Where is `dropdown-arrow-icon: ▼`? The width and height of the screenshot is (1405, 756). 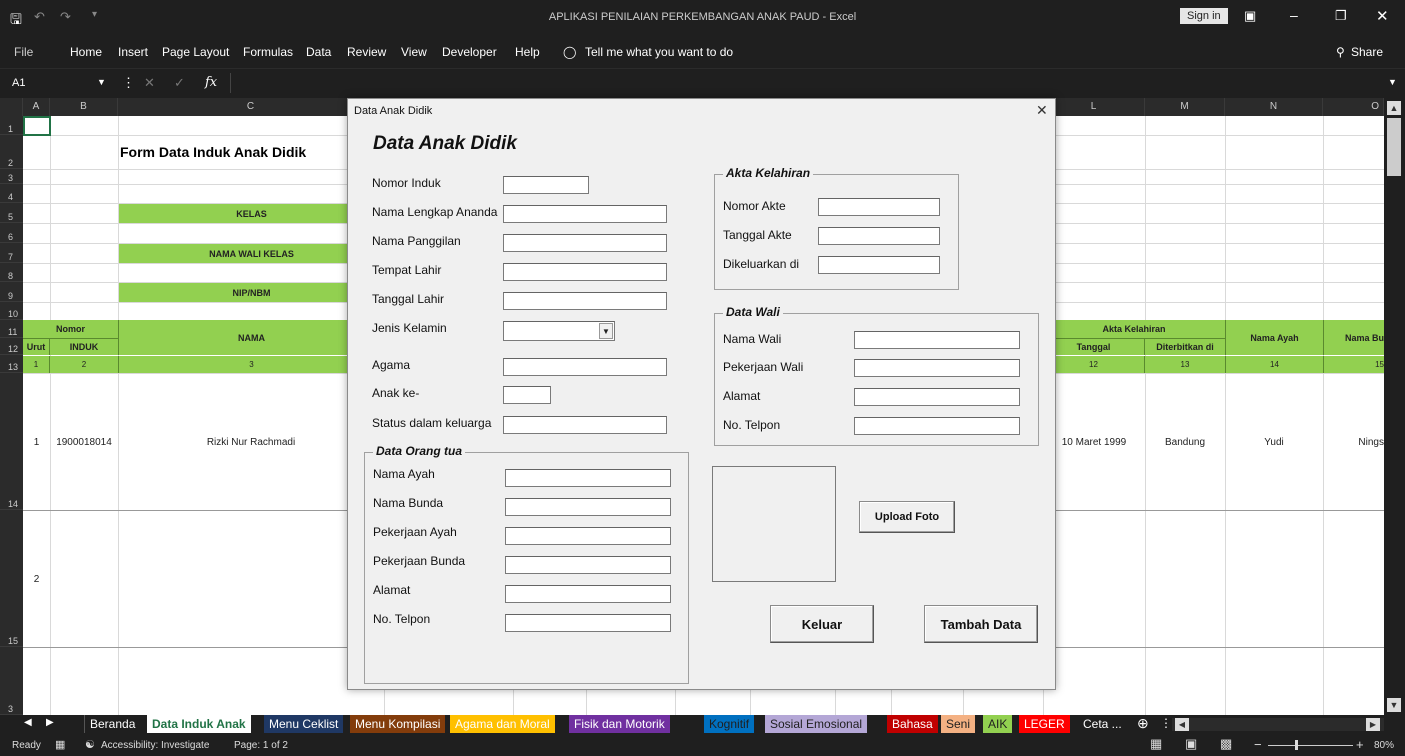 dropdown-arrow-icon: ▼ is located at coordinates (606, 331).